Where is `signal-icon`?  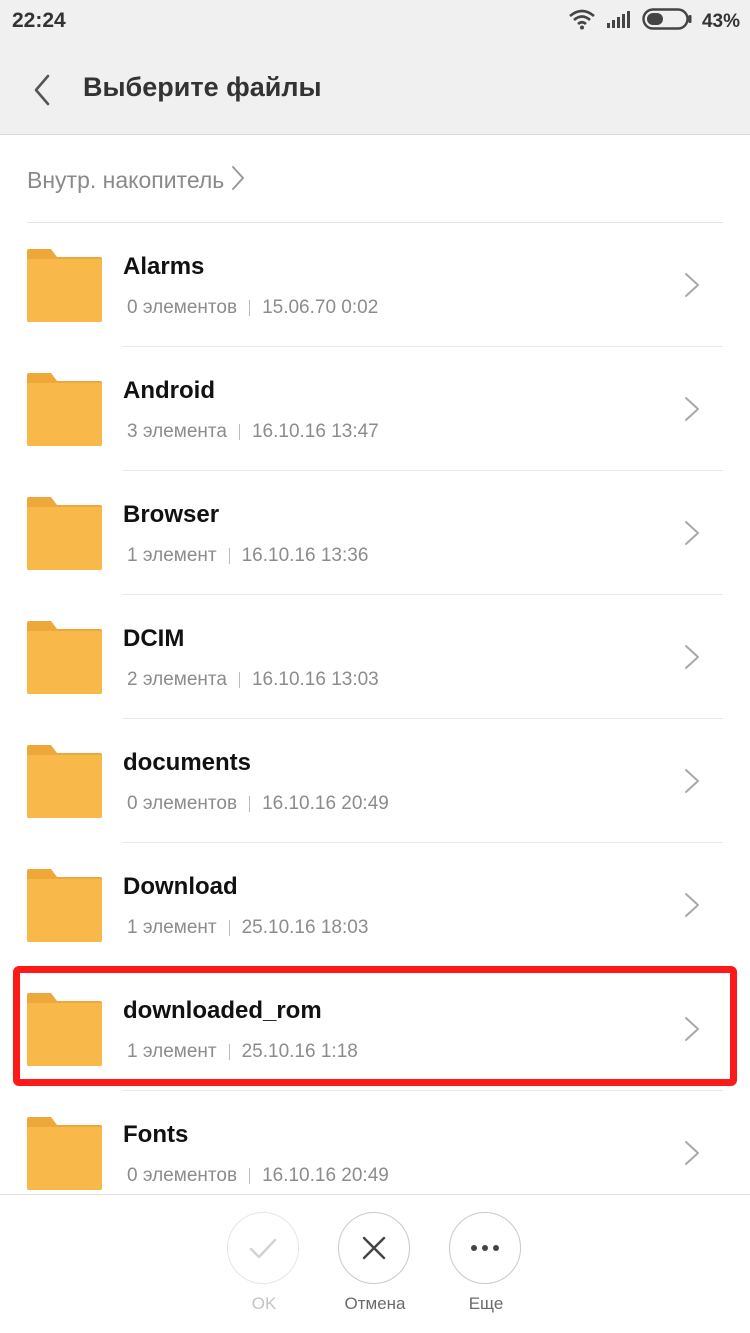
signal-icon is located at coordinates (619, 21).